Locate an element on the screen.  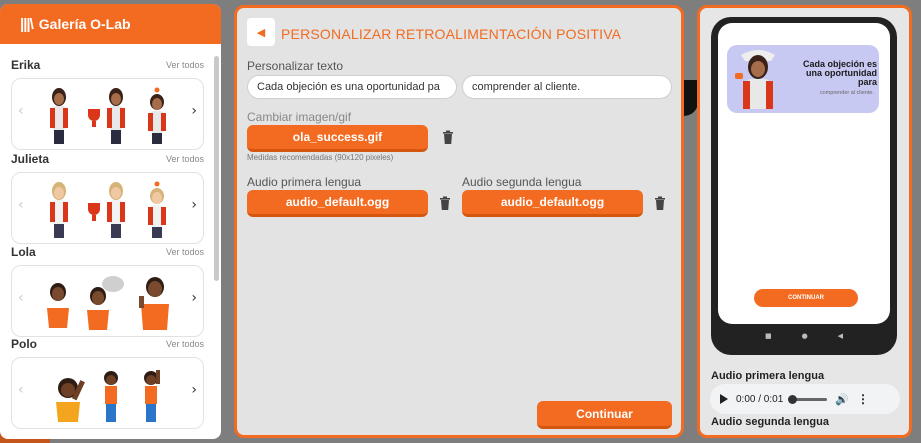
julieta-trophy-thumbnail is located at coordinates (108, 210).